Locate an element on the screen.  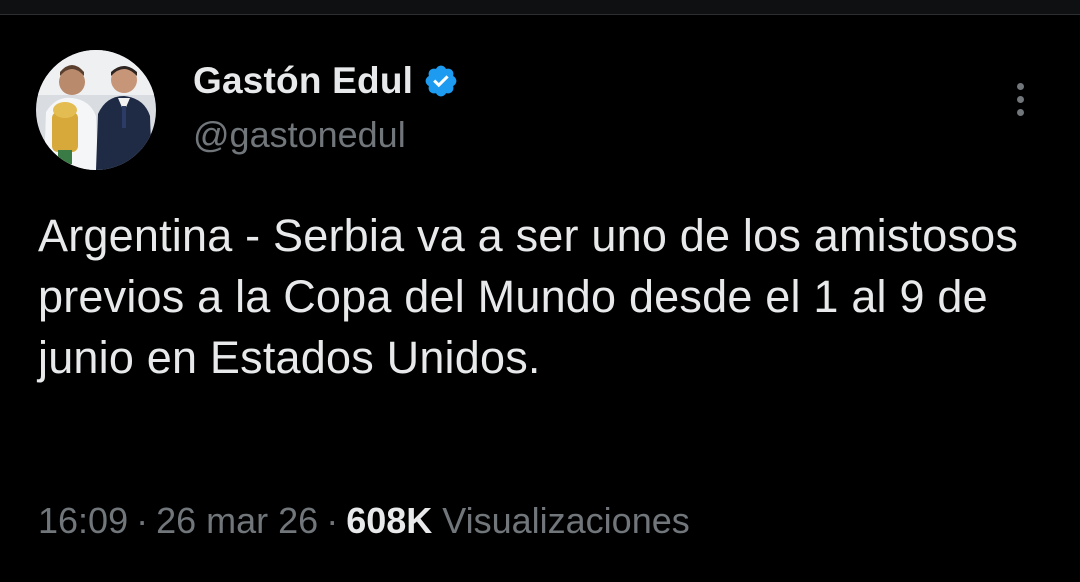
verified-badge-icon is located at coordinates (441, 81).